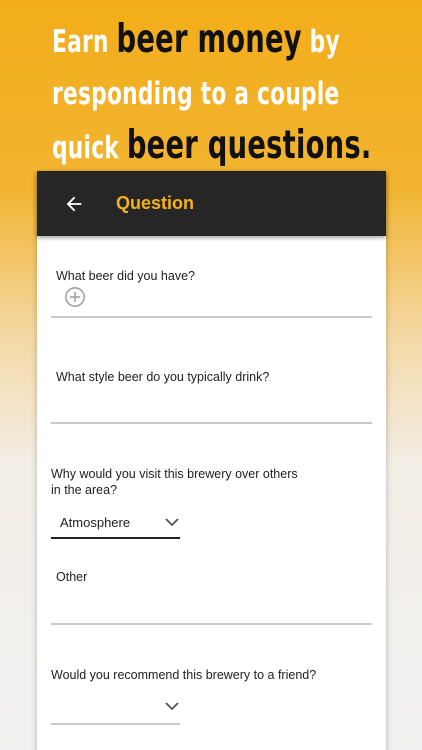 The width and height of the screenshot is (422, 750). I want to click on hero-emphasis: beer money, so click(209, 39).